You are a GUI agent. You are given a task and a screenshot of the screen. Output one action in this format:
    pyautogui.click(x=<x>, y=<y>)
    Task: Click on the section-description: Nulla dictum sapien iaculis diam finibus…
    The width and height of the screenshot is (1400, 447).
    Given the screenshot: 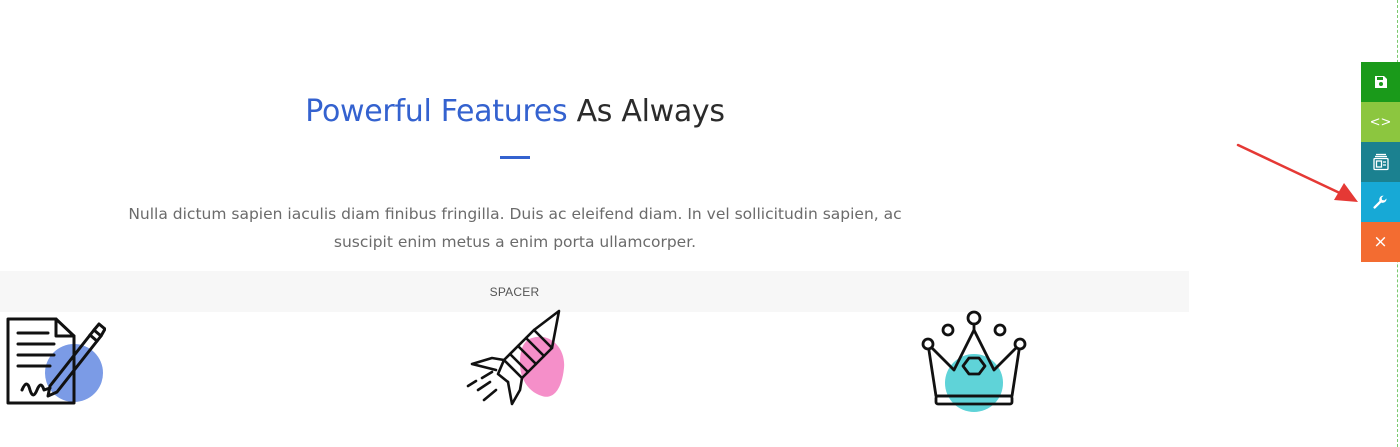 What is the action you would take?
    pyautogui.click(x=515, y=228)
    